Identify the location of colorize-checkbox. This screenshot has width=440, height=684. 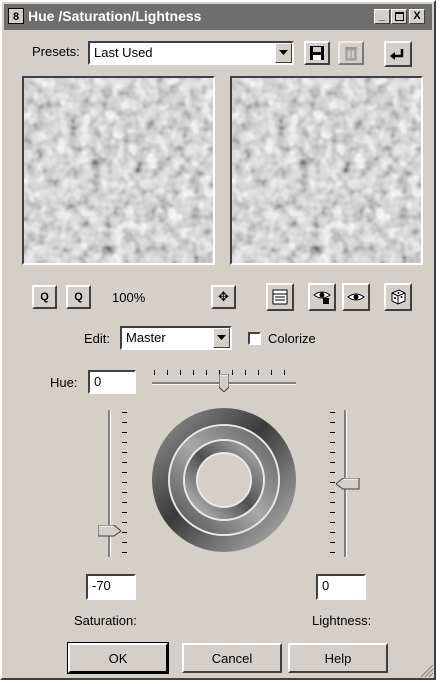
(254, 338).